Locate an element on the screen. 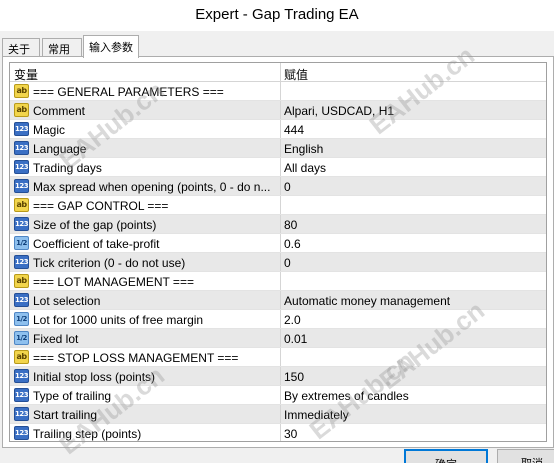  parameter-row: ab === LOT MANAGEMENT === is located at coordinates (278, 281).